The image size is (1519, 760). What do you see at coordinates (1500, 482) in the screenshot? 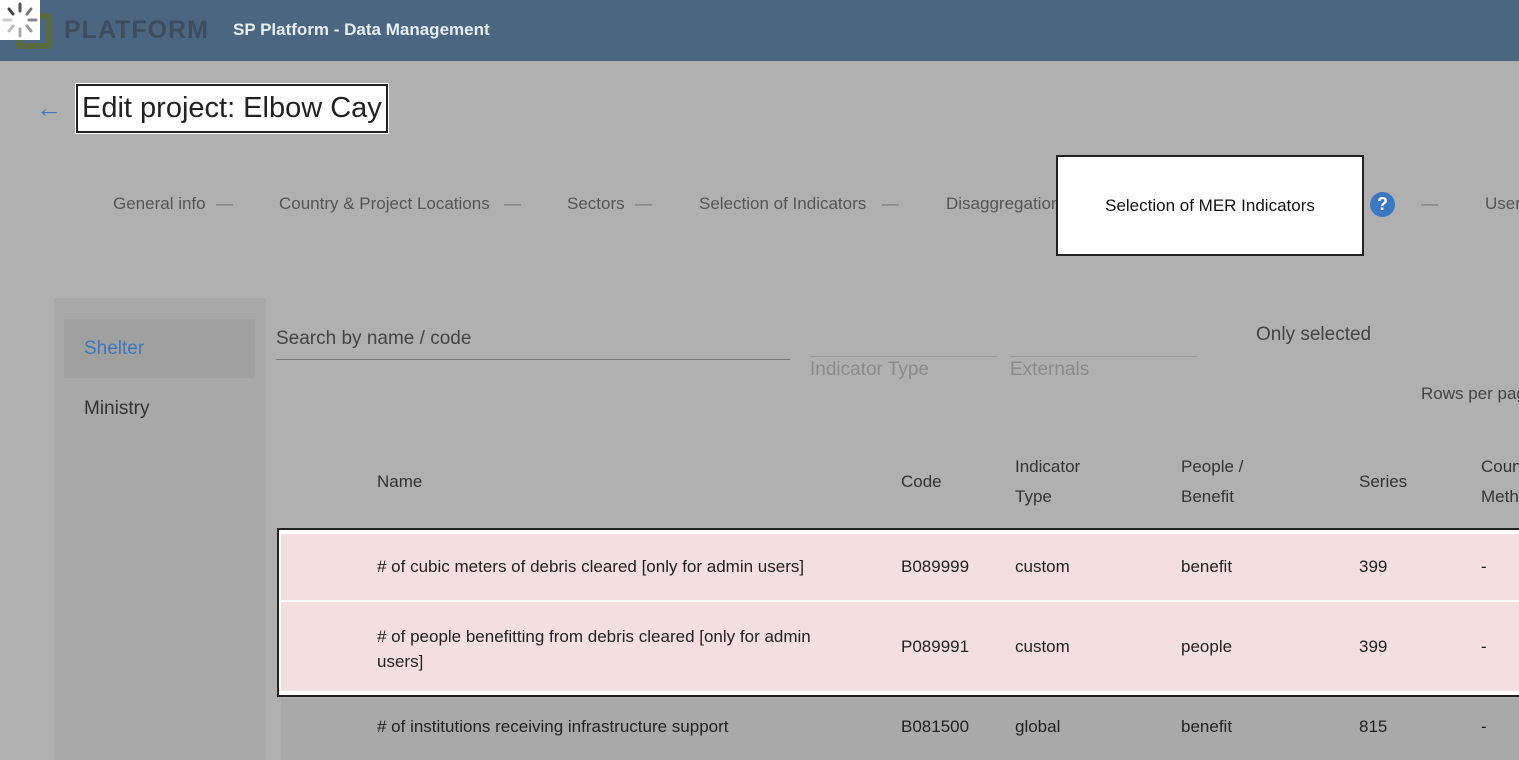
I see `column-header-count-method: Coun Meth` at bounding box center [1500, 482].